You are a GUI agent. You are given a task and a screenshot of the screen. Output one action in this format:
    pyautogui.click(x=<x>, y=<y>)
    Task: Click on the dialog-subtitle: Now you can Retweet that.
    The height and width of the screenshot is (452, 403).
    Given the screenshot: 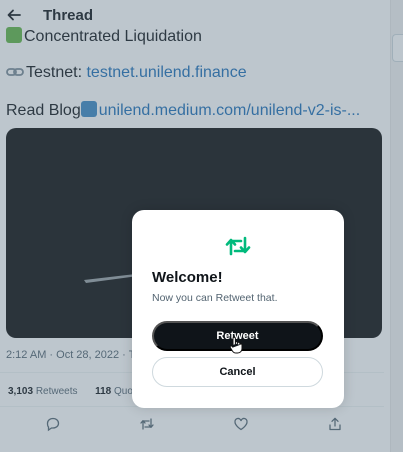 What is the action you would take?
    pyautogui.click(x=215, y=298)
    